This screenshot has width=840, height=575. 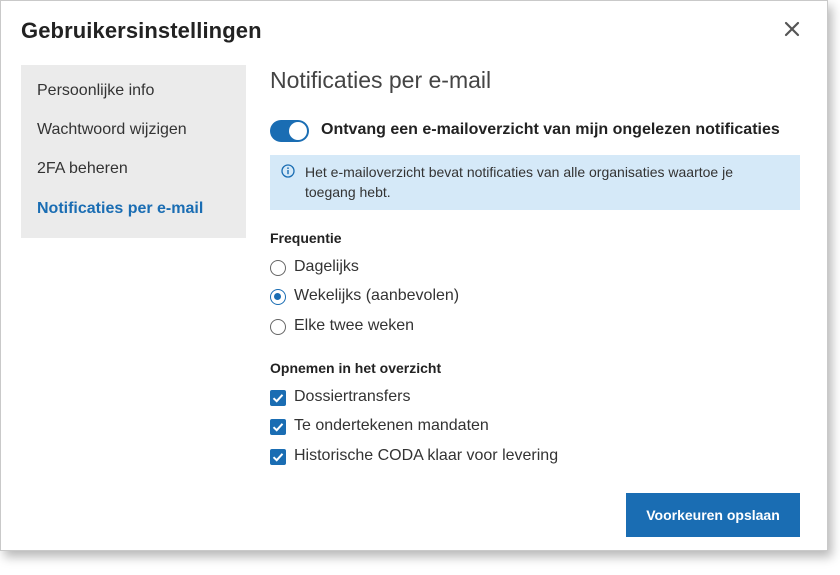 I want to click on checkbox-dossier-transfers, so click(x=278, y=398).